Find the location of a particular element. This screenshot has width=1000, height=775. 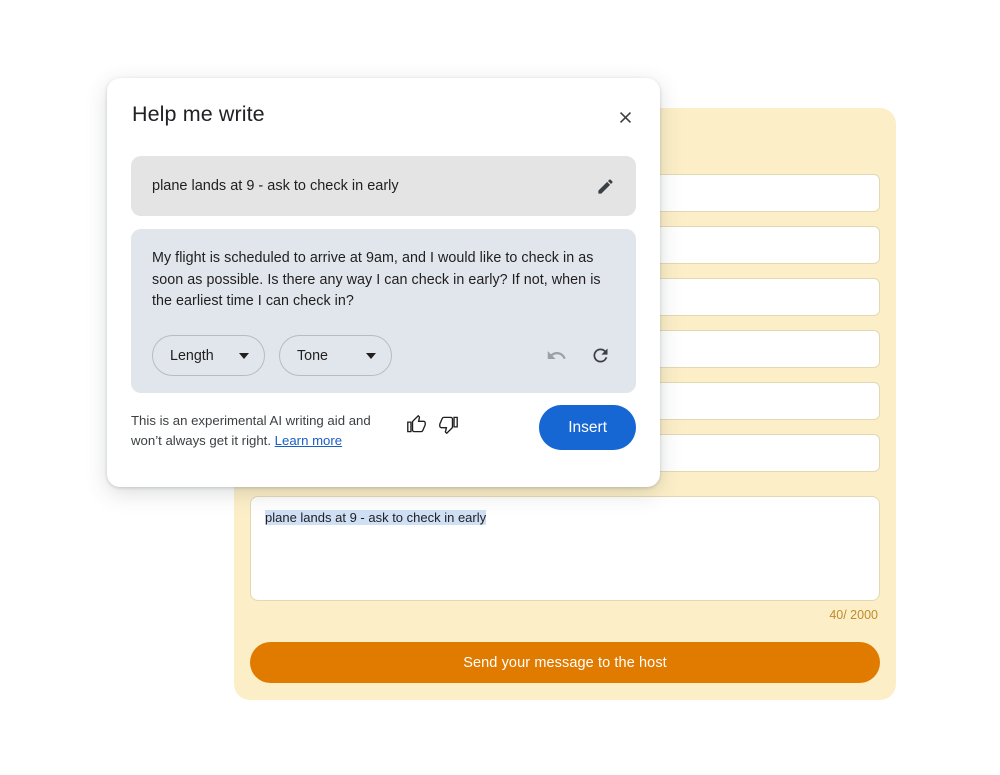

dialog-title: Help me write is located at coordinates (198, 114).